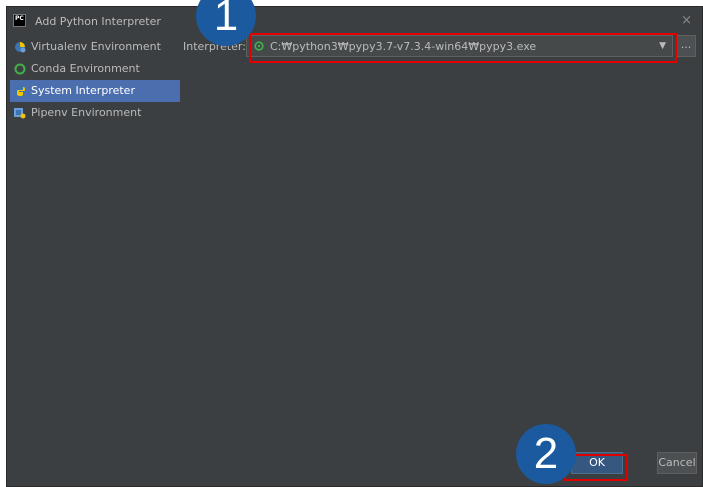  Describe the element at coordinates (354, 22) in the screenshot. I see `title-bar: PC Add Python Interpreter ×` at that location.